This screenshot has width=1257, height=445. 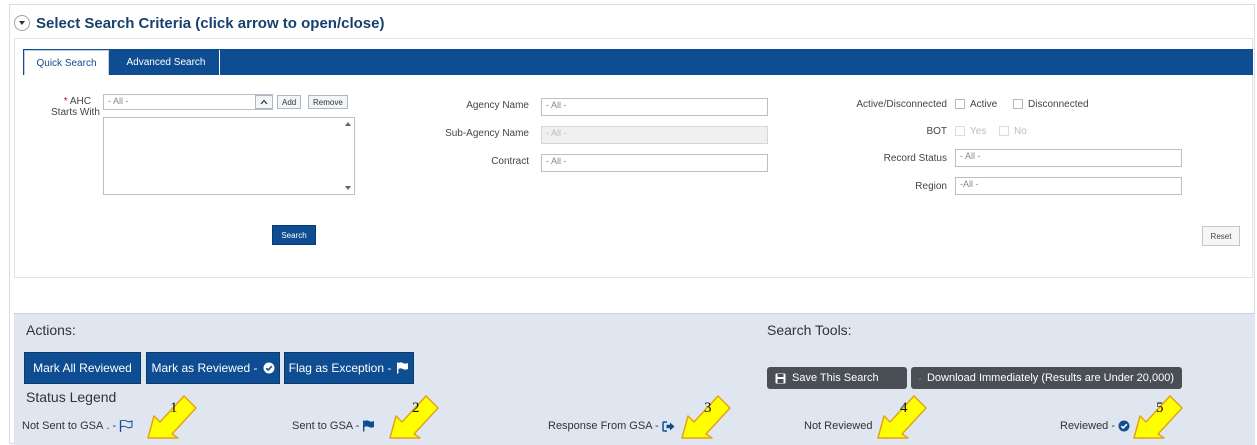 What do you see at coordinates (603, 426) in the screenshot?
I see `legend-response-label: Response From GSA -` at bounding box center [603, 426].